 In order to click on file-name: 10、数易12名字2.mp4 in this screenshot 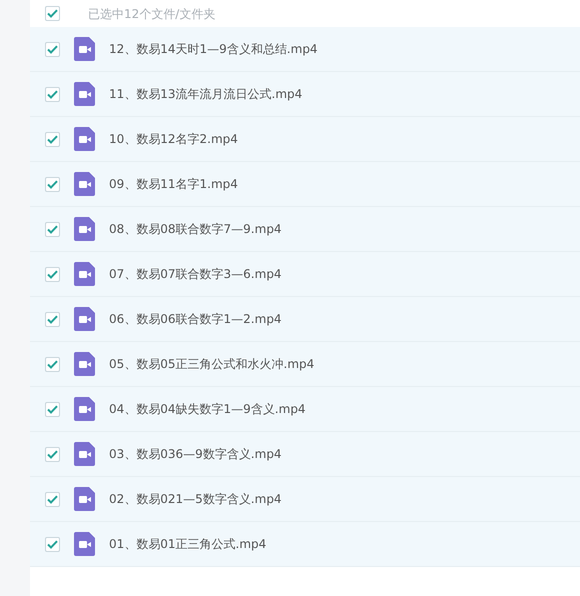, I will do `click(173, 139)`.